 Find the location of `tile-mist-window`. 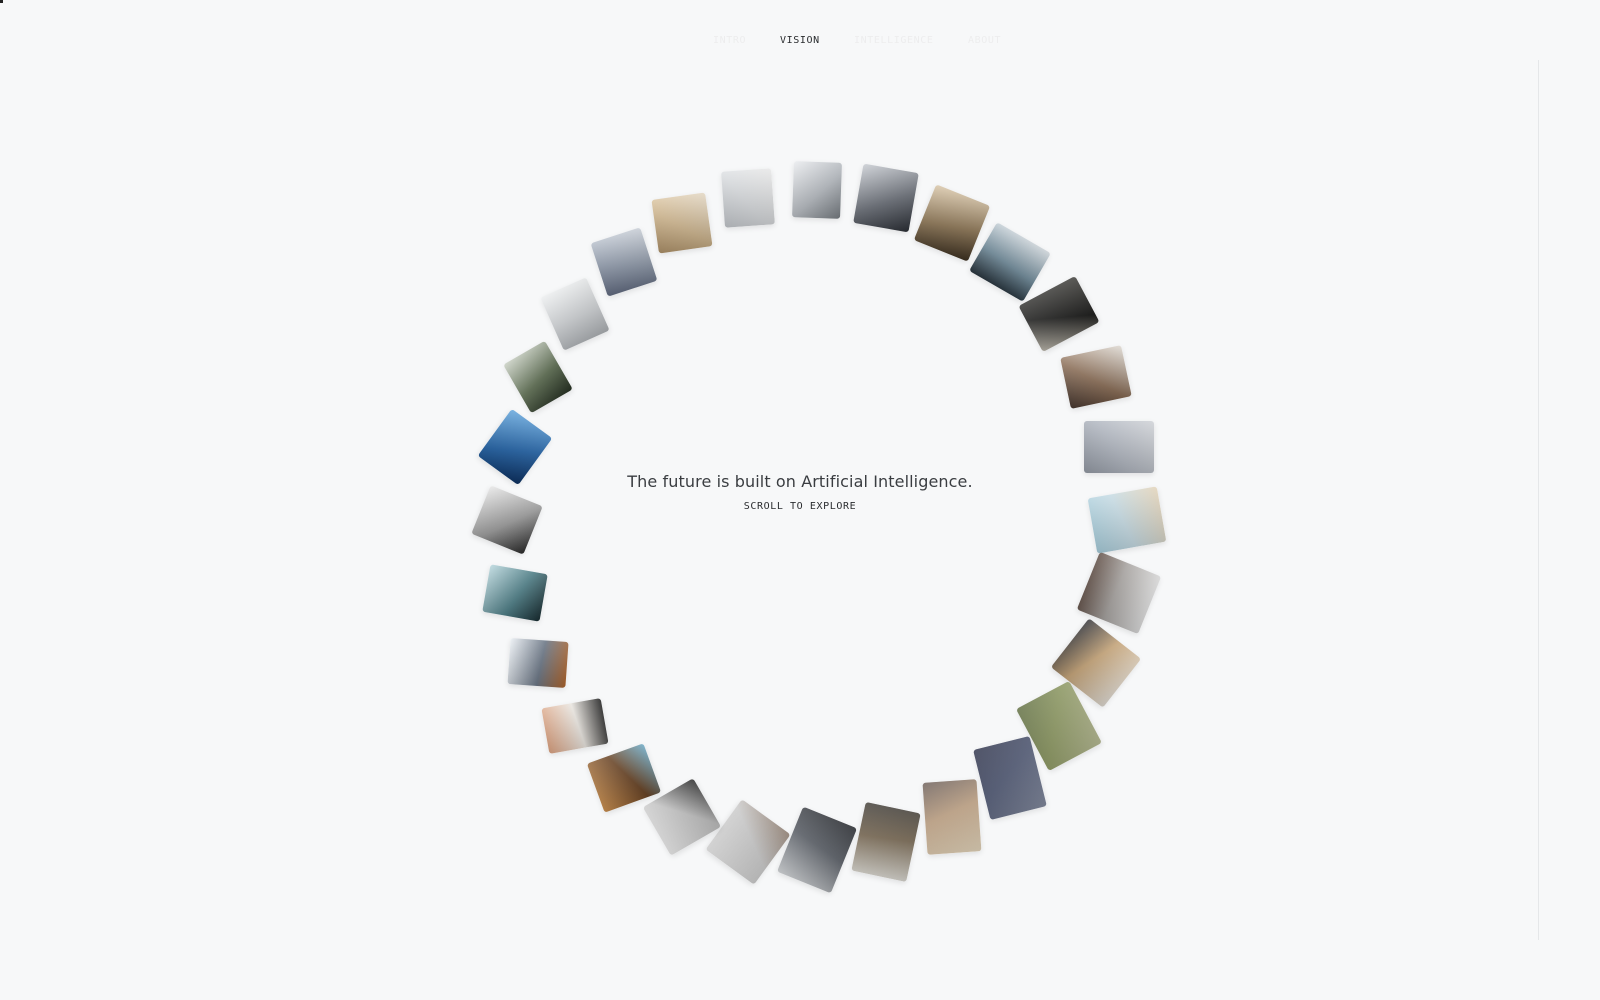

tile-mist-window is located at coordinates (748, 198).